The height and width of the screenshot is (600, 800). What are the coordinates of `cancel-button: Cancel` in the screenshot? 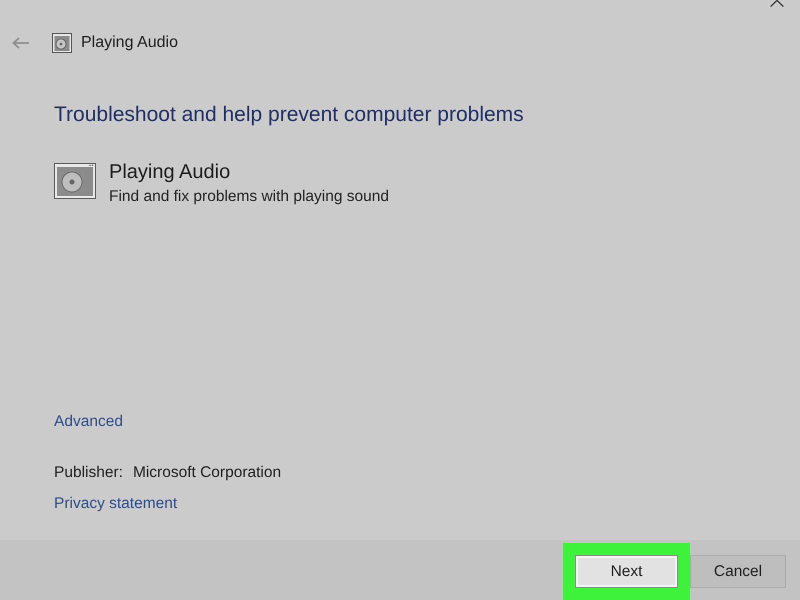 It's located at (738, 571).